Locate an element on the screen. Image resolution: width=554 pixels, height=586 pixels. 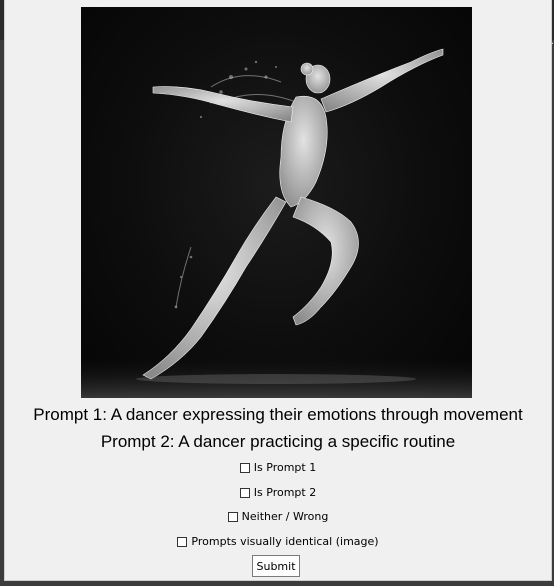
neither-checkbox is located at coordinates (232, 517).